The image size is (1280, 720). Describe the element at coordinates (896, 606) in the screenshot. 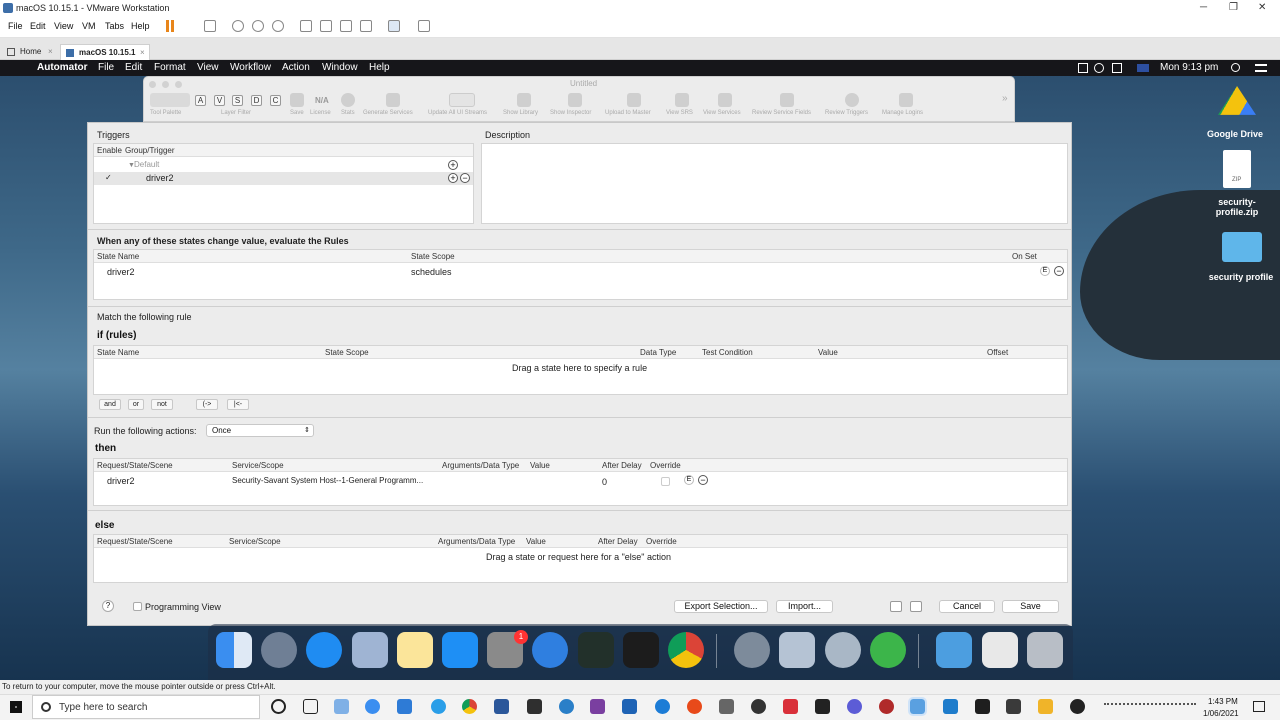

I see `screenshot-icon` at that location.